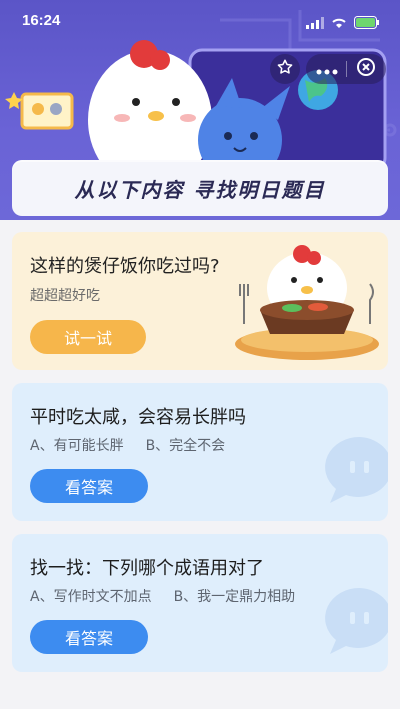 This screenshot has width=400, height=709. I want to click on battery-icon, so click(367, 23).